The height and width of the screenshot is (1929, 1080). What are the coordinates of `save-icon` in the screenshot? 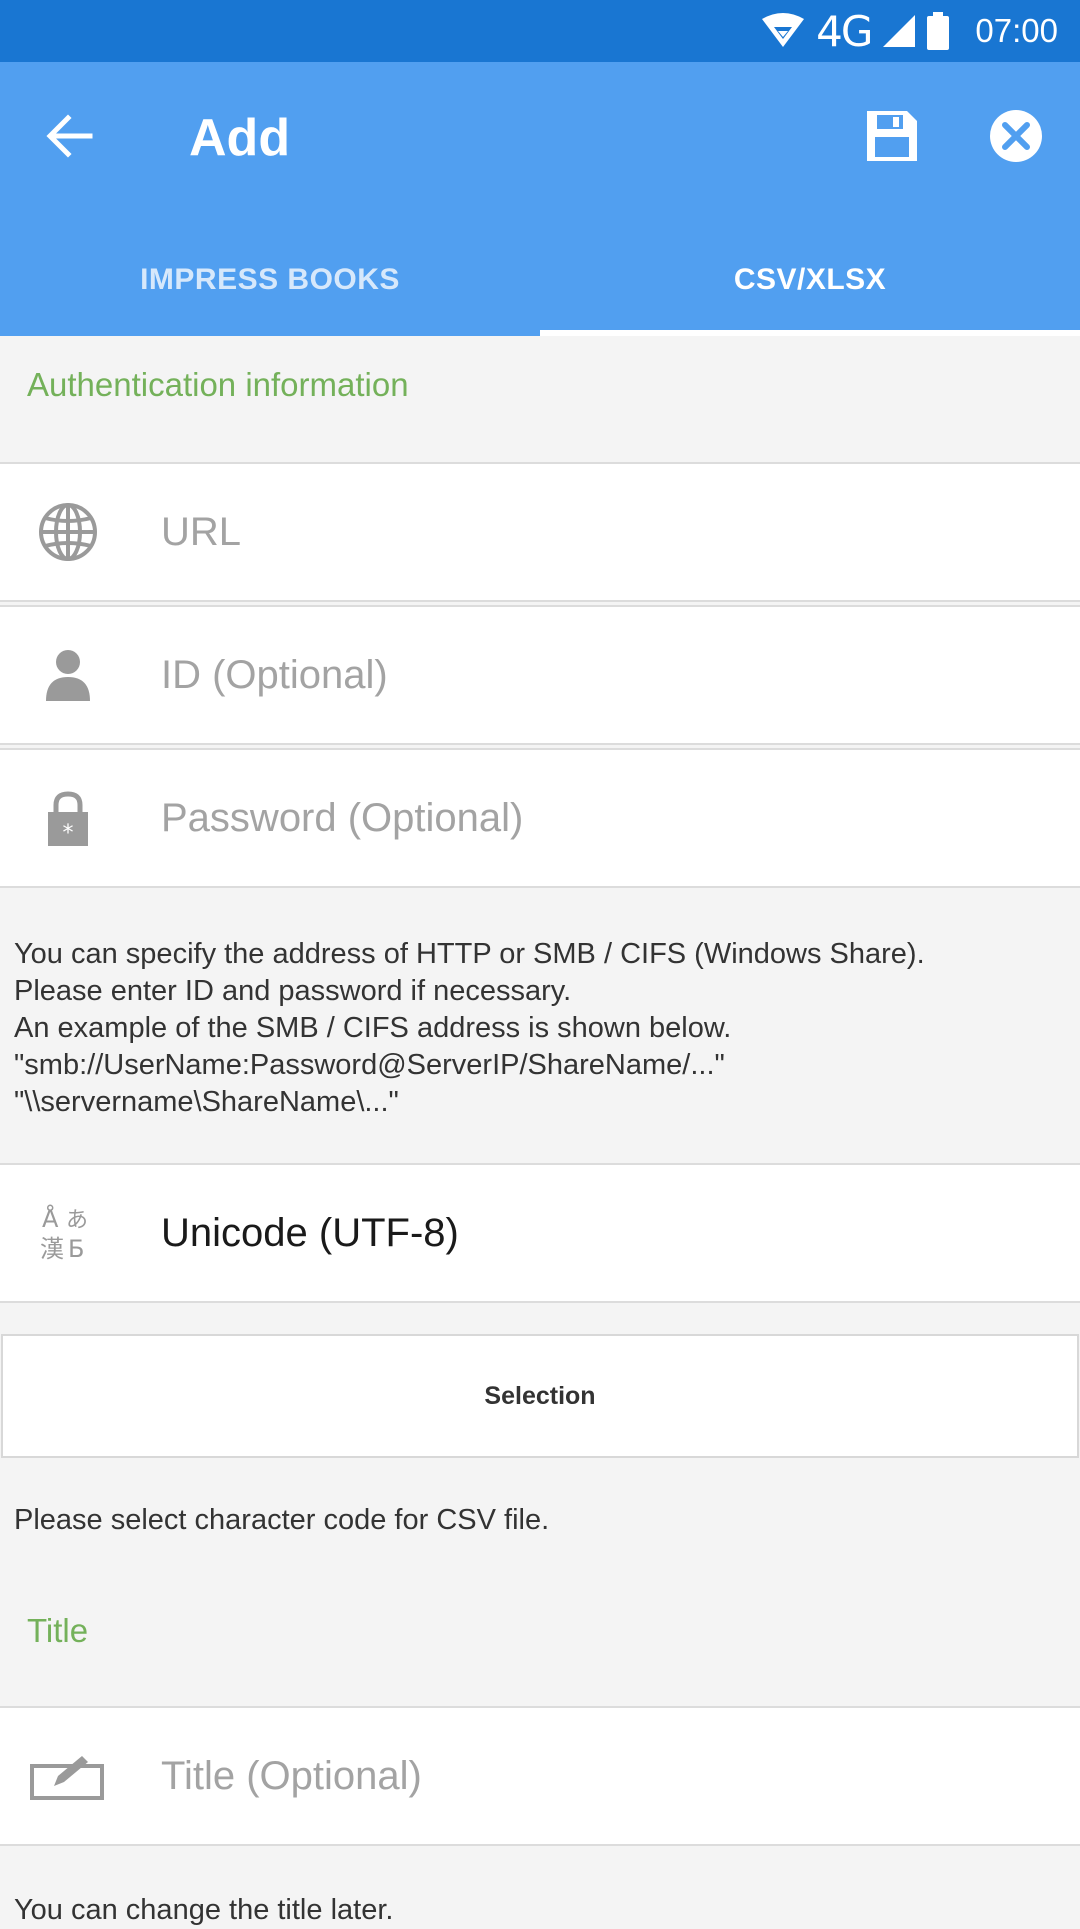 It's located at (892, 138).